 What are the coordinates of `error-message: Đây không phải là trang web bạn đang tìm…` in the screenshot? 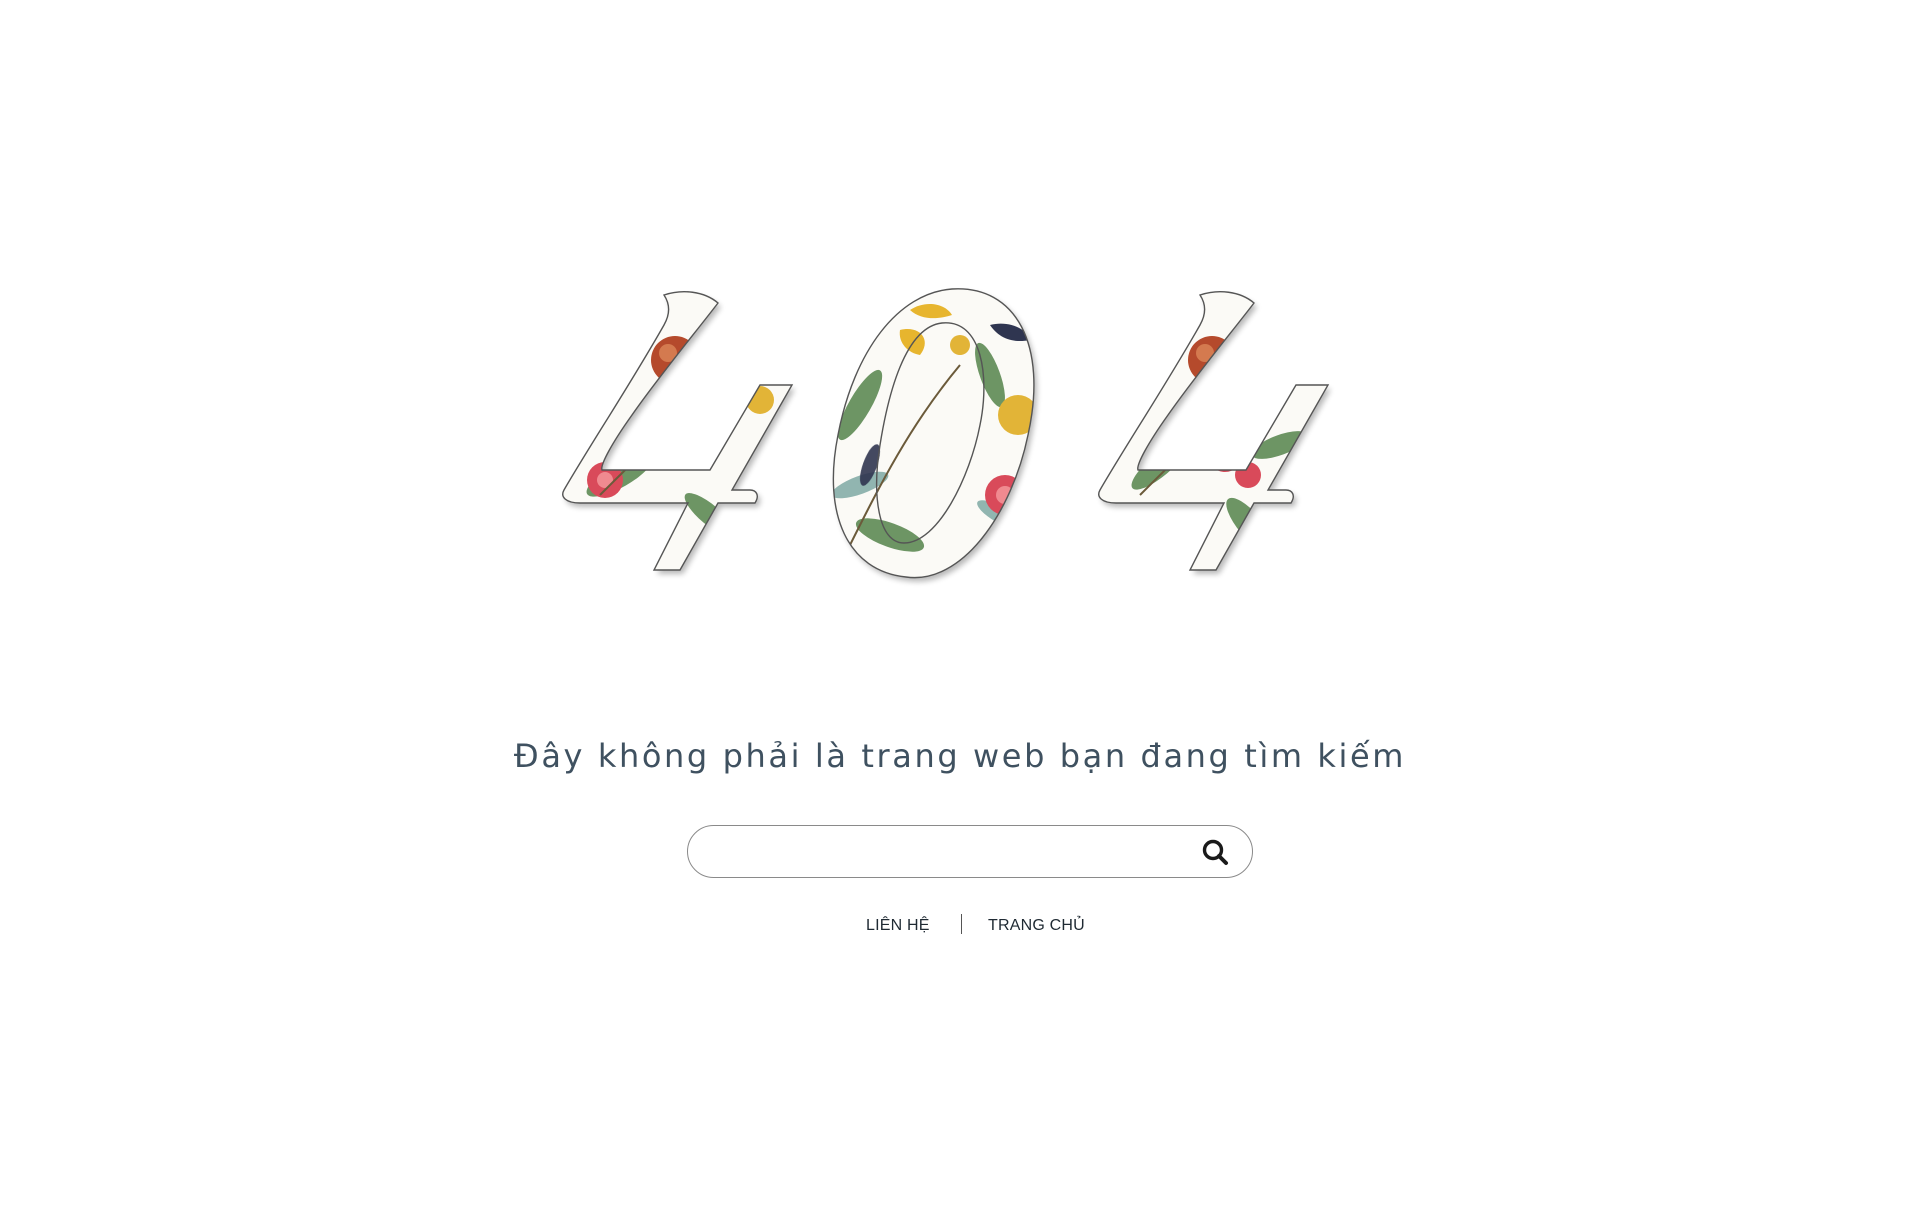 It's located at (960, 756).